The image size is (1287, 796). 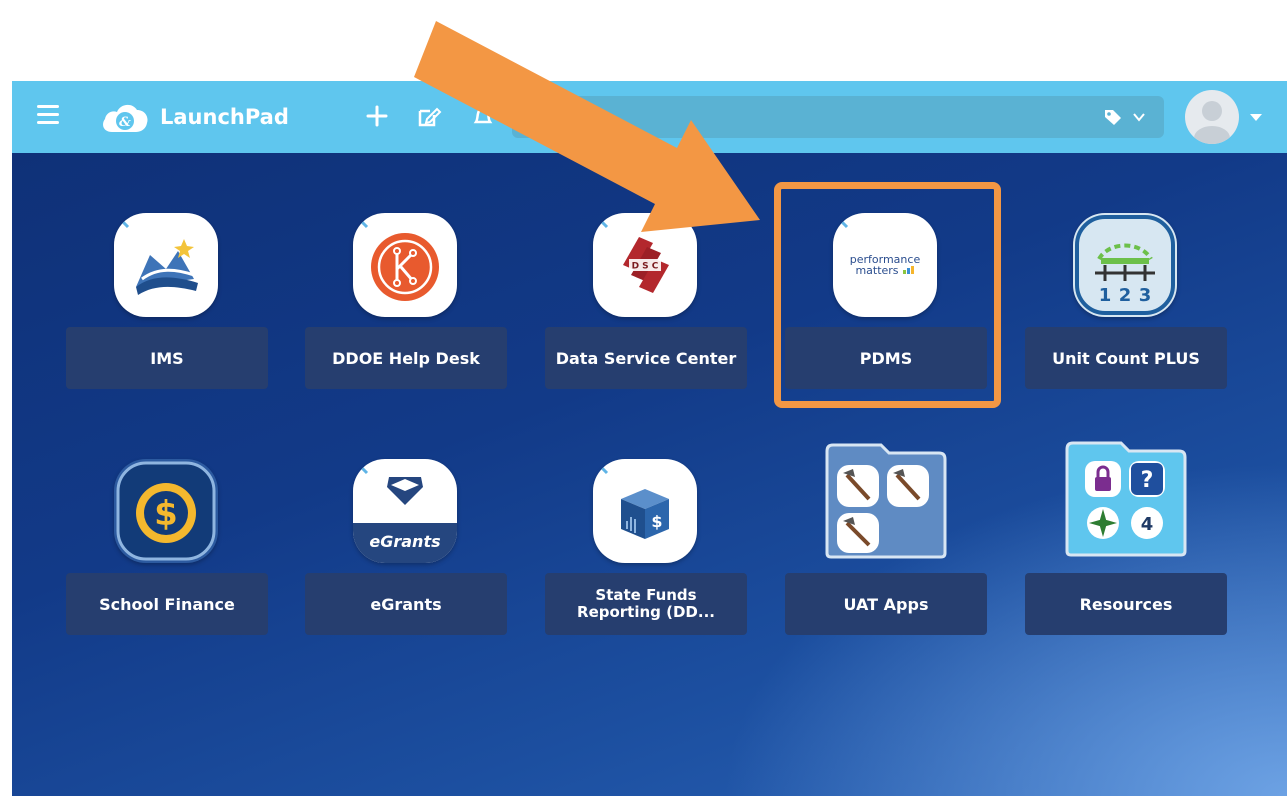 I want to click on tile-label: Resources, so click(x=1126, y=604).